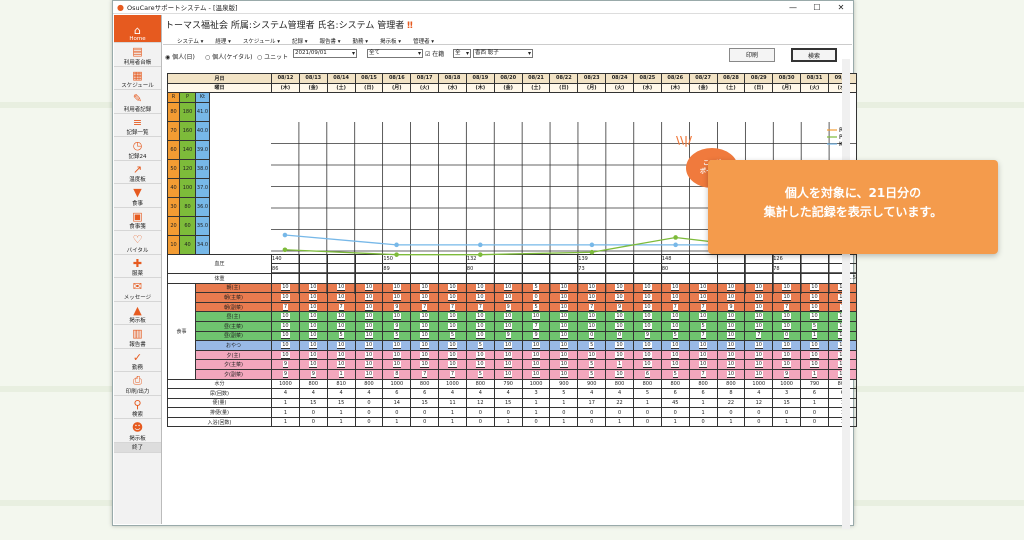 The height and width of the screenshot is (540, 1024). What do you see at coordinates (137, 337) in the screenshot?
I see `sidebar-item-13: ▥ 報告書` at bounding box center [137, 337].